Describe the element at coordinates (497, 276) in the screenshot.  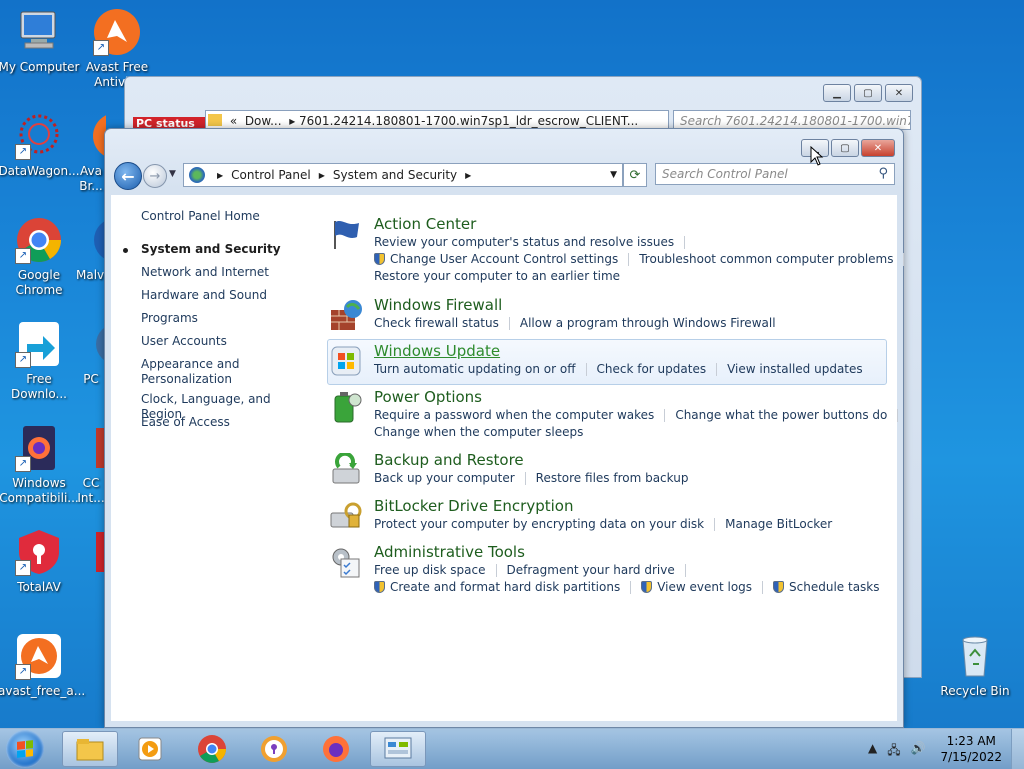
I see `restore-link: Restore your computer to an earlier time` at that location.